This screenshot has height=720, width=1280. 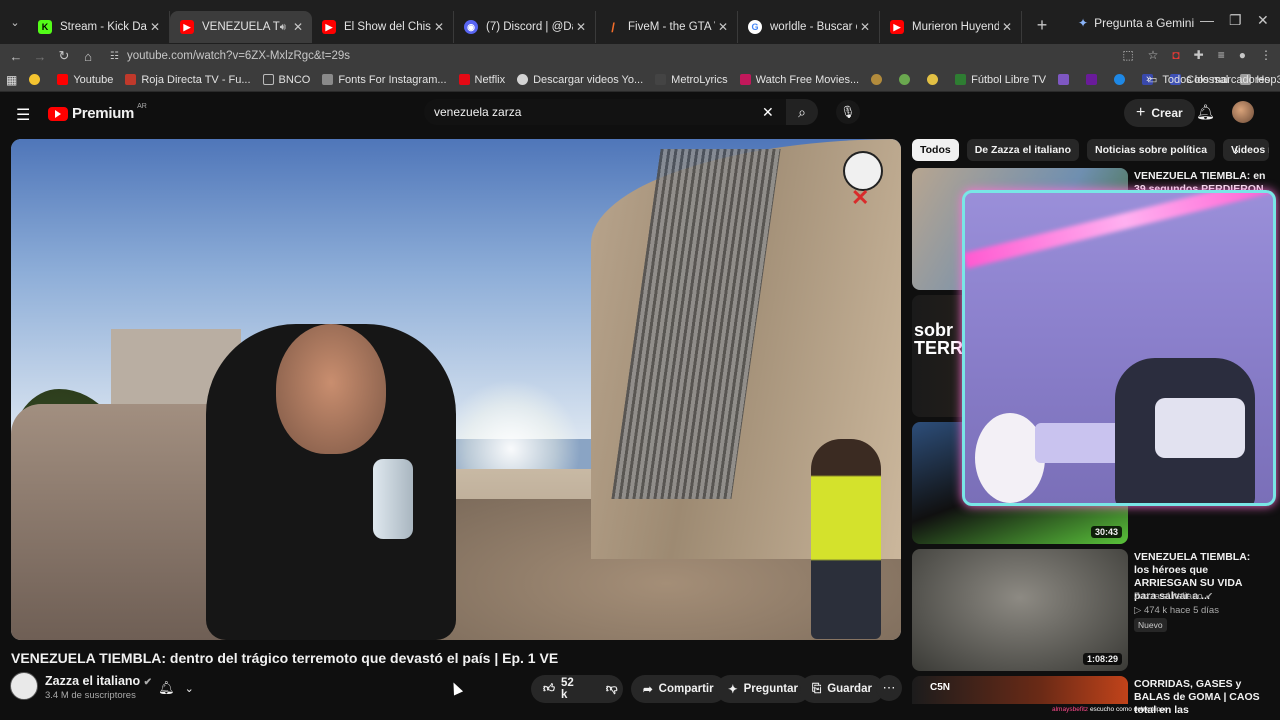 What do you see at coordinates (189, 688) in the screenshot?
I see `chevron-down-icon: ⌄` at bounding box center [189, 688].